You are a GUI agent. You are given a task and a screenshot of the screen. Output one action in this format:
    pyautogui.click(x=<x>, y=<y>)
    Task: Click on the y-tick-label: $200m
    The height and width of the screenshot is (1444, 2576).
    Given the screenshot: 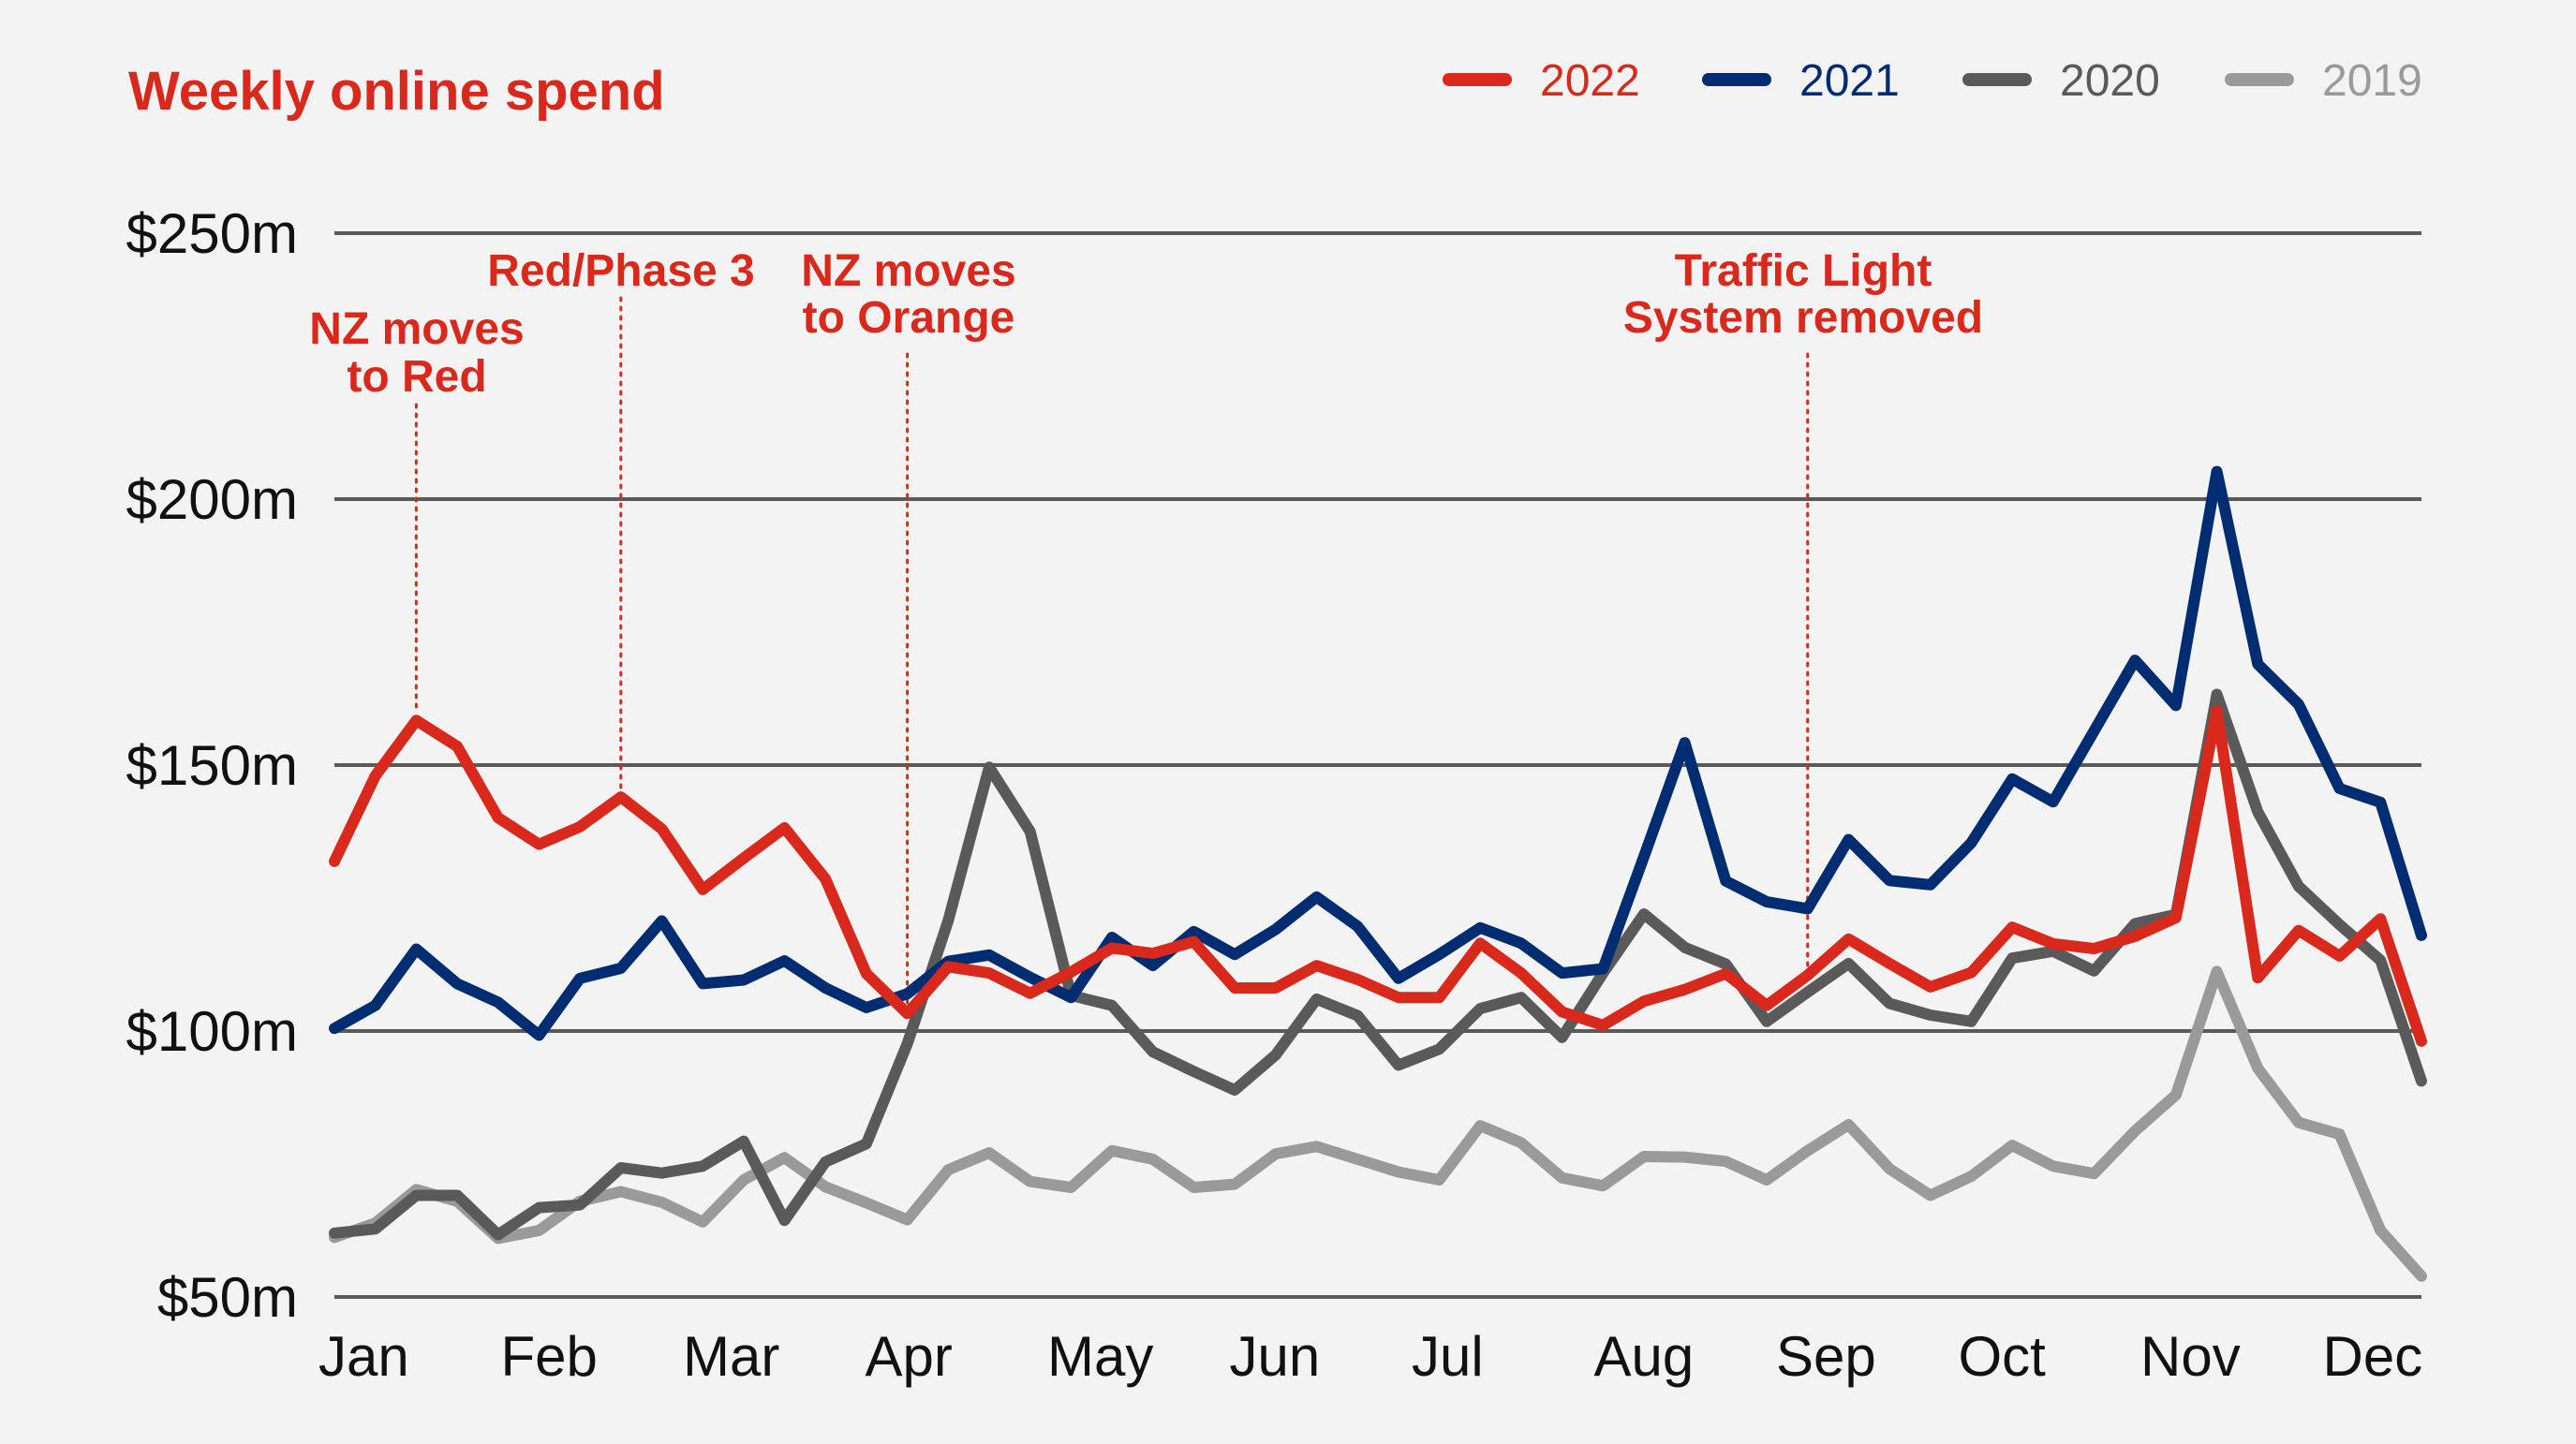 What is the action you would take?
    pyautogui.click(x=212, y=499)
    